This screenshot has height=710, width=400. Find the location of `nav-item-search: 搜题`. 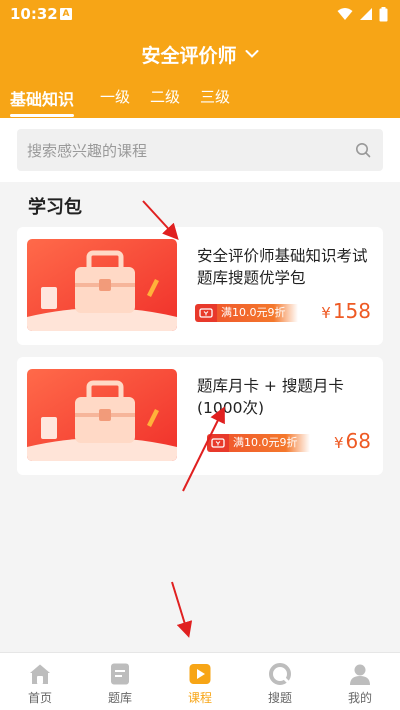

nav-item-search: 搜题 is located at coordinates (280, 681).